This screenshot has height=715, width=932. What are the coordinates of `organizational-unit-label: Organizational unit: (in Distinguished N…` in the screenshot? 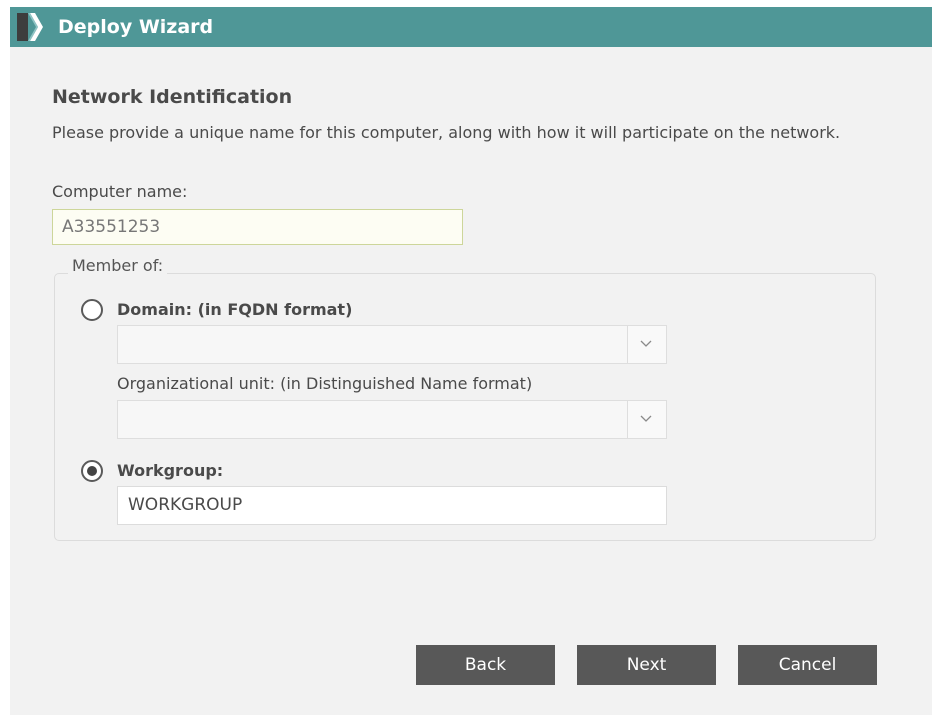 It's located at (325, 383).